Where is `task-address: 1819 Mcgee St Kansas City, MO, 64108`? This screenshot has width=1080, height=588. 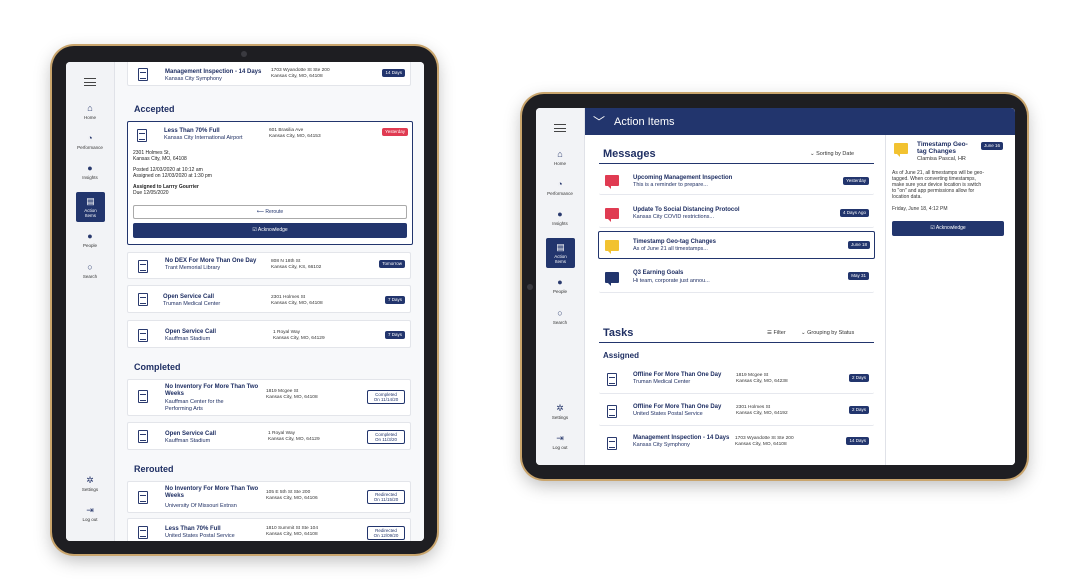
task-address: 1819 Mcgee St Kansas City, MO, 64108 is located at coordinates (292, 394).